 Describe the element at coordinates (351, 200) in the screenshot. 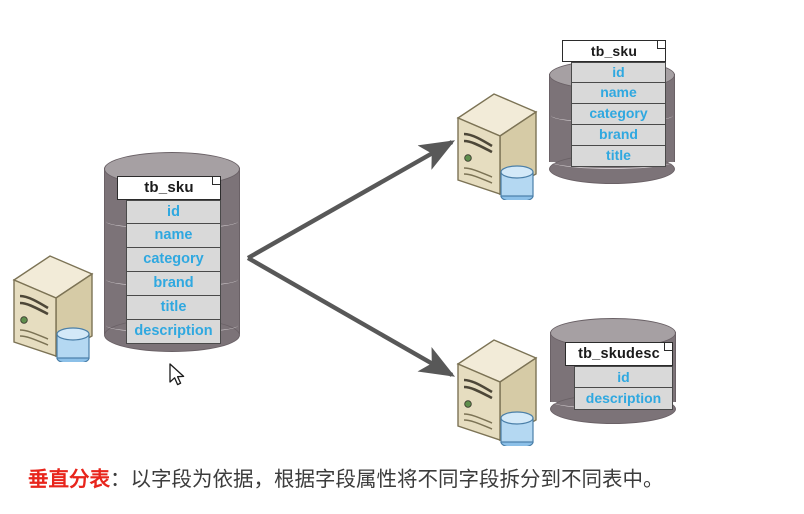

I see `split-arrow-top` at that location.